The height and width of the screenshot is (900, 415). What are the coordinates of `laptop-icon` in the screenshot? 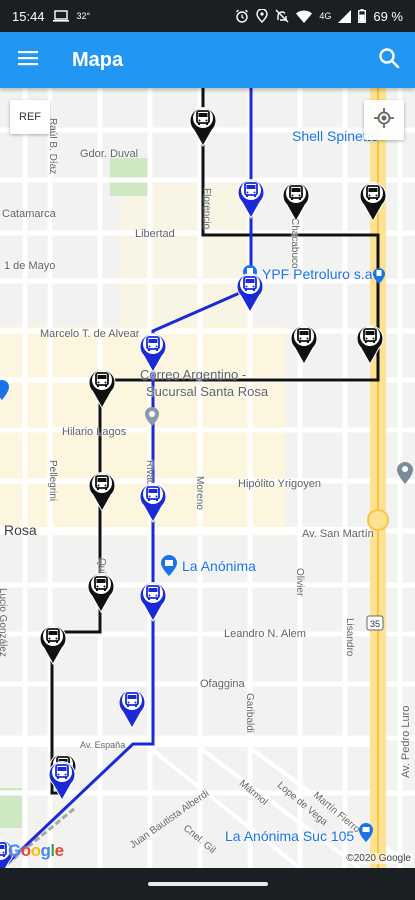 It's located at (60, 16).